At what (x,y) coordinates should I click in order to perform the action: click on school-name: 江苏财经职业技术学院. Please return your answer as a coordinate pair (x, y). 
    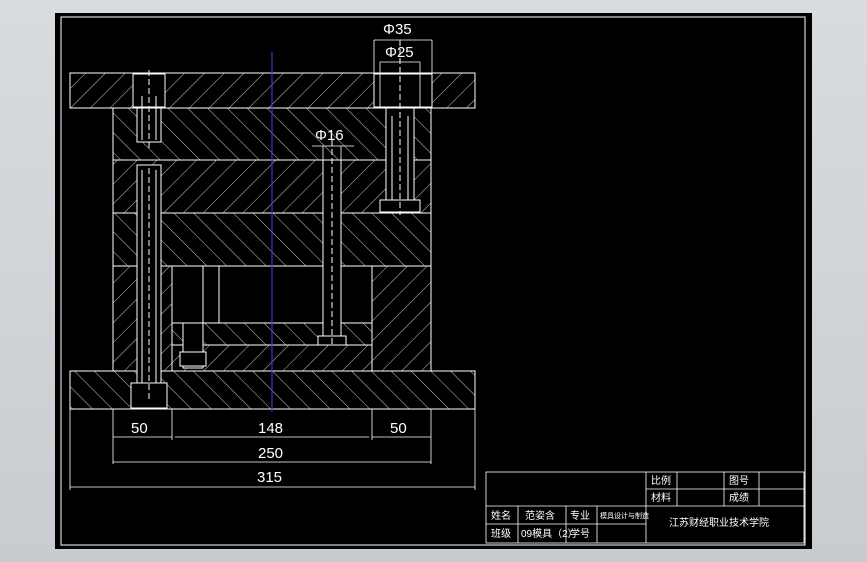
    Looking at the image, I should click on (719, 522).